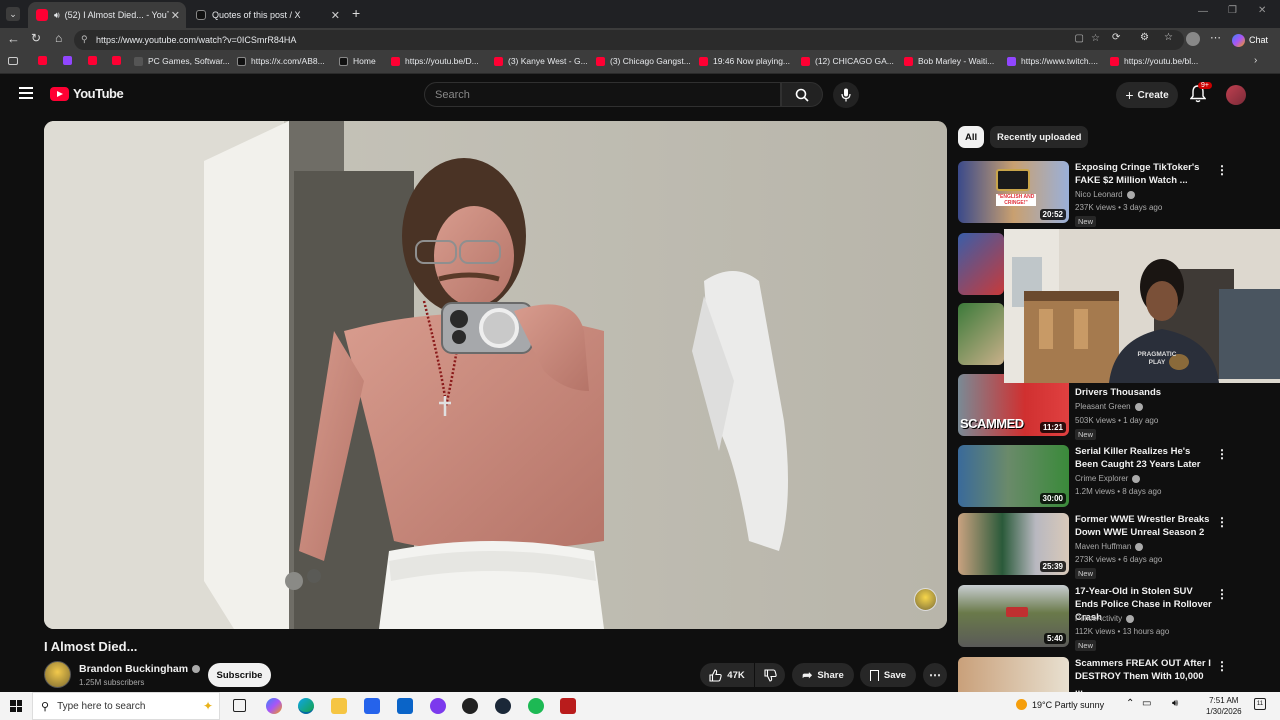 This screenshot has width=1280, height=720. What do you see at coordinates (239, 705) in the screenshot?
I see `task-view-icon` at bounding box center [239, 705].